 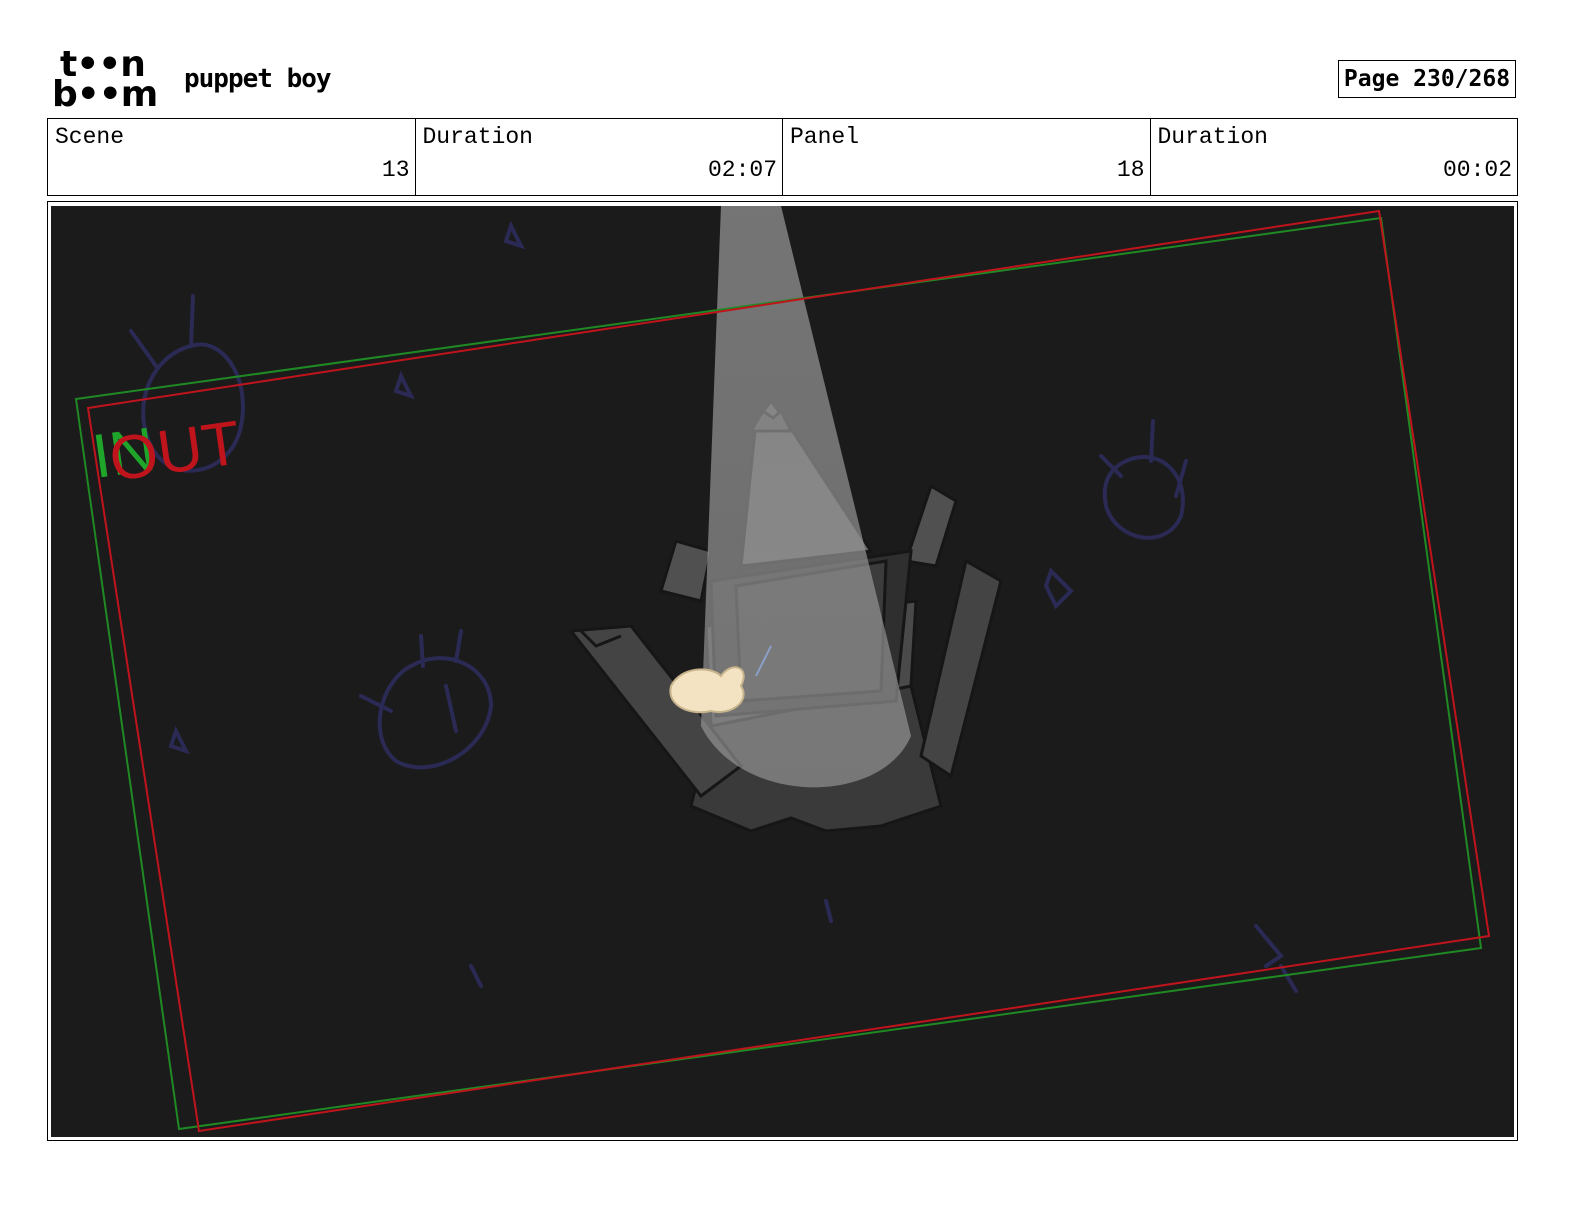 I want to click on scene-duration-label: Duration, so click(x=477, y=137).